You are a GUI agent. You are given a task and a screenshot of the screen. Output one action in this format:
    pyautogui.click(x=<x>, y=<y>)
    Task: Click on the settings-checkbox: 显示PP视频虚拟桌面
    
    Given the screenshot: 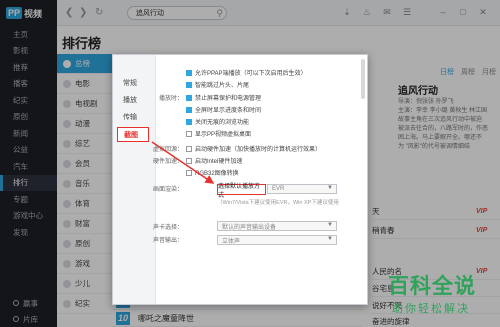 What is the action you would take?
    pyautogui.click(x=218, y=133)
    